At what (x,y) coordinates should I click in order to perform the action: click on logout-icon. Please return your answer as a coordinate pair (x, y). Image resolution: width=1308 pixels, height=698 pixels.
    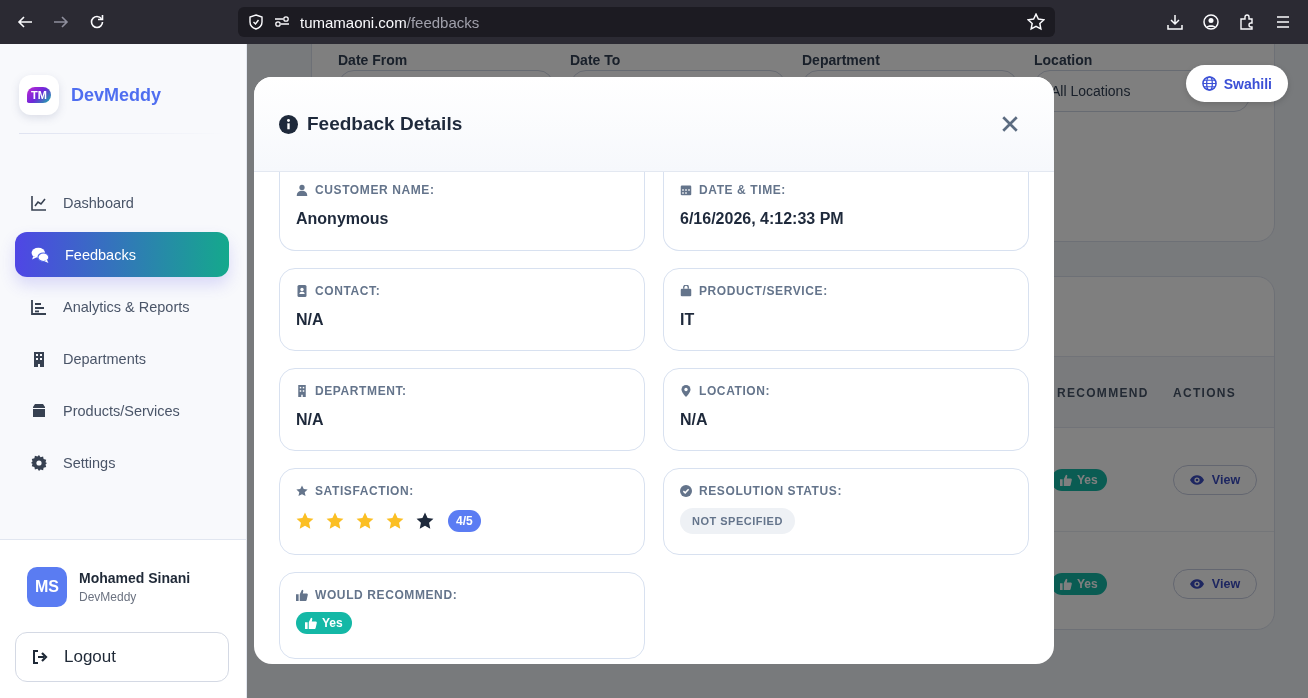
    Looking at the image, I should click on (40, 657).